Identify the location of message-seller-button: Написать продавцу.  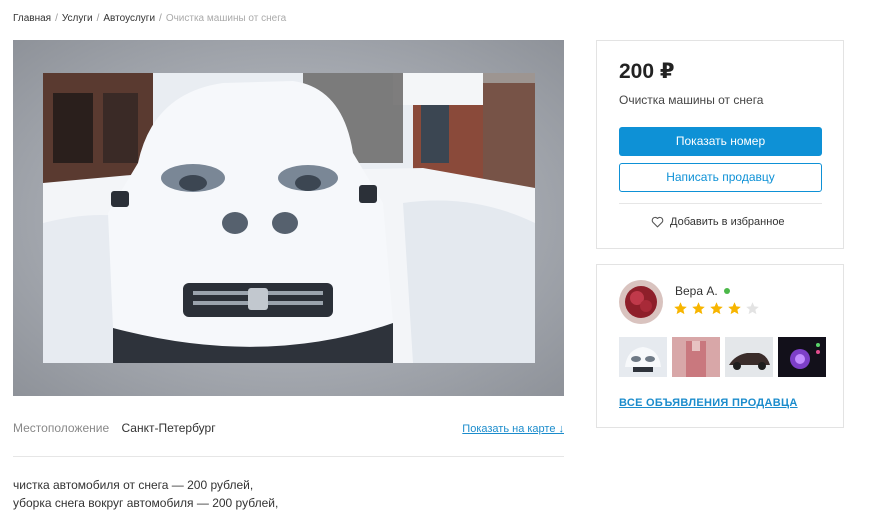
(720, 177).